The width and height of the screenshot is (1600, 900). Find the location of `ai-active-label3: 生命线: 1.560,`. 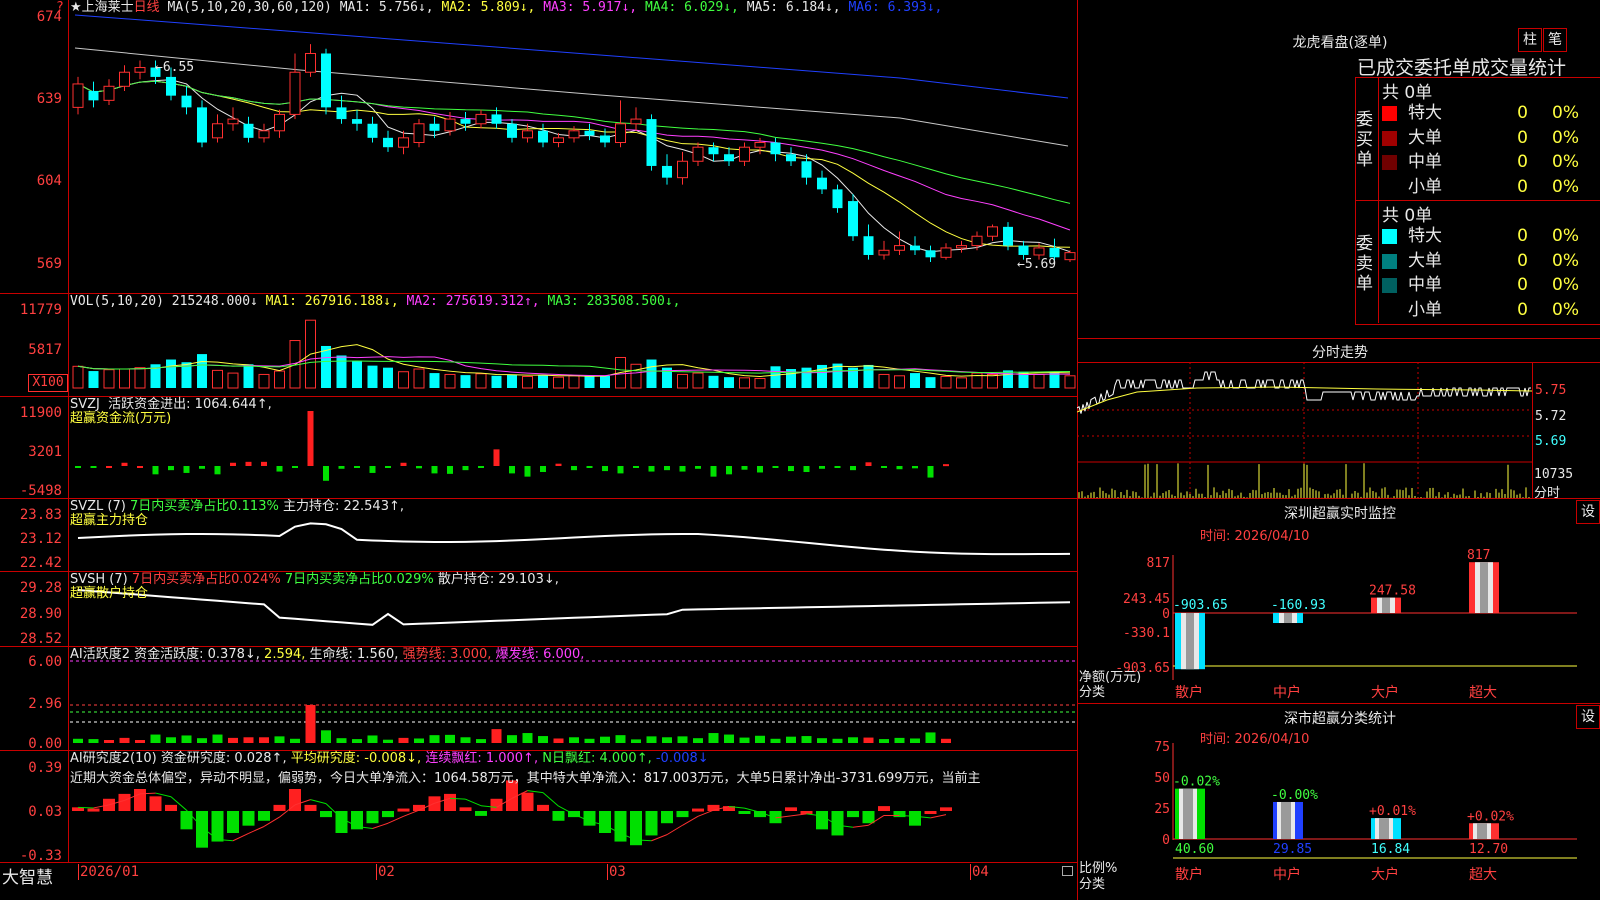

ai-active-label3: 生命线: 1.560, is located at coordinates (354, 654).